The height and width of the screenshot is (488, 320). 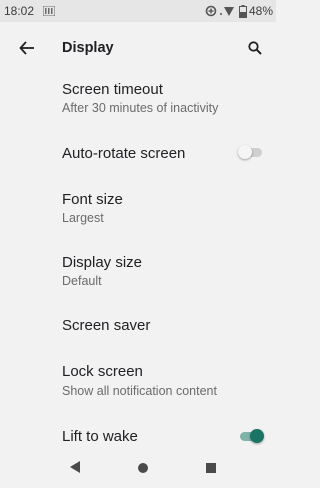 I want to click on nav-recents-button, so click(x=211, y=470).